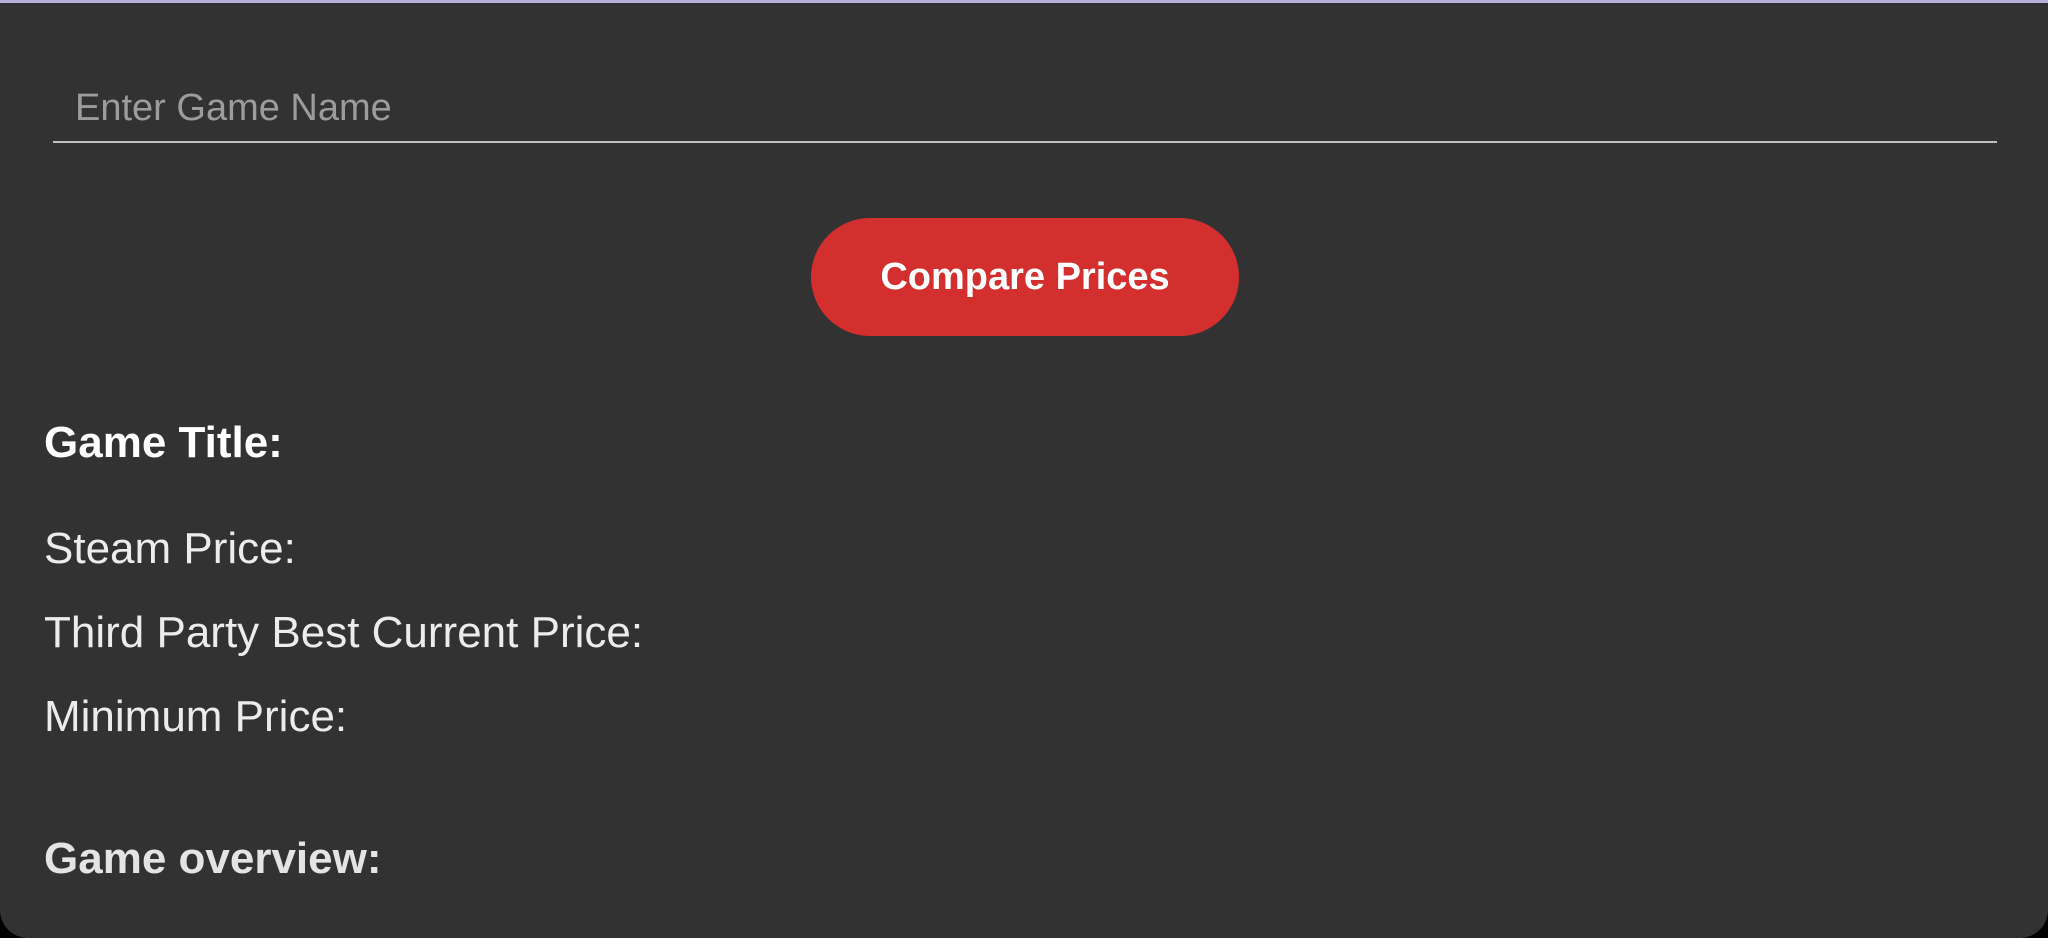 This screenshot has height=938, width=2048. What do you see at coordinates (196, 716) in the screenshot?
I see `minimum-price-label: Minimum Price:` at bounding box center [196, 716].